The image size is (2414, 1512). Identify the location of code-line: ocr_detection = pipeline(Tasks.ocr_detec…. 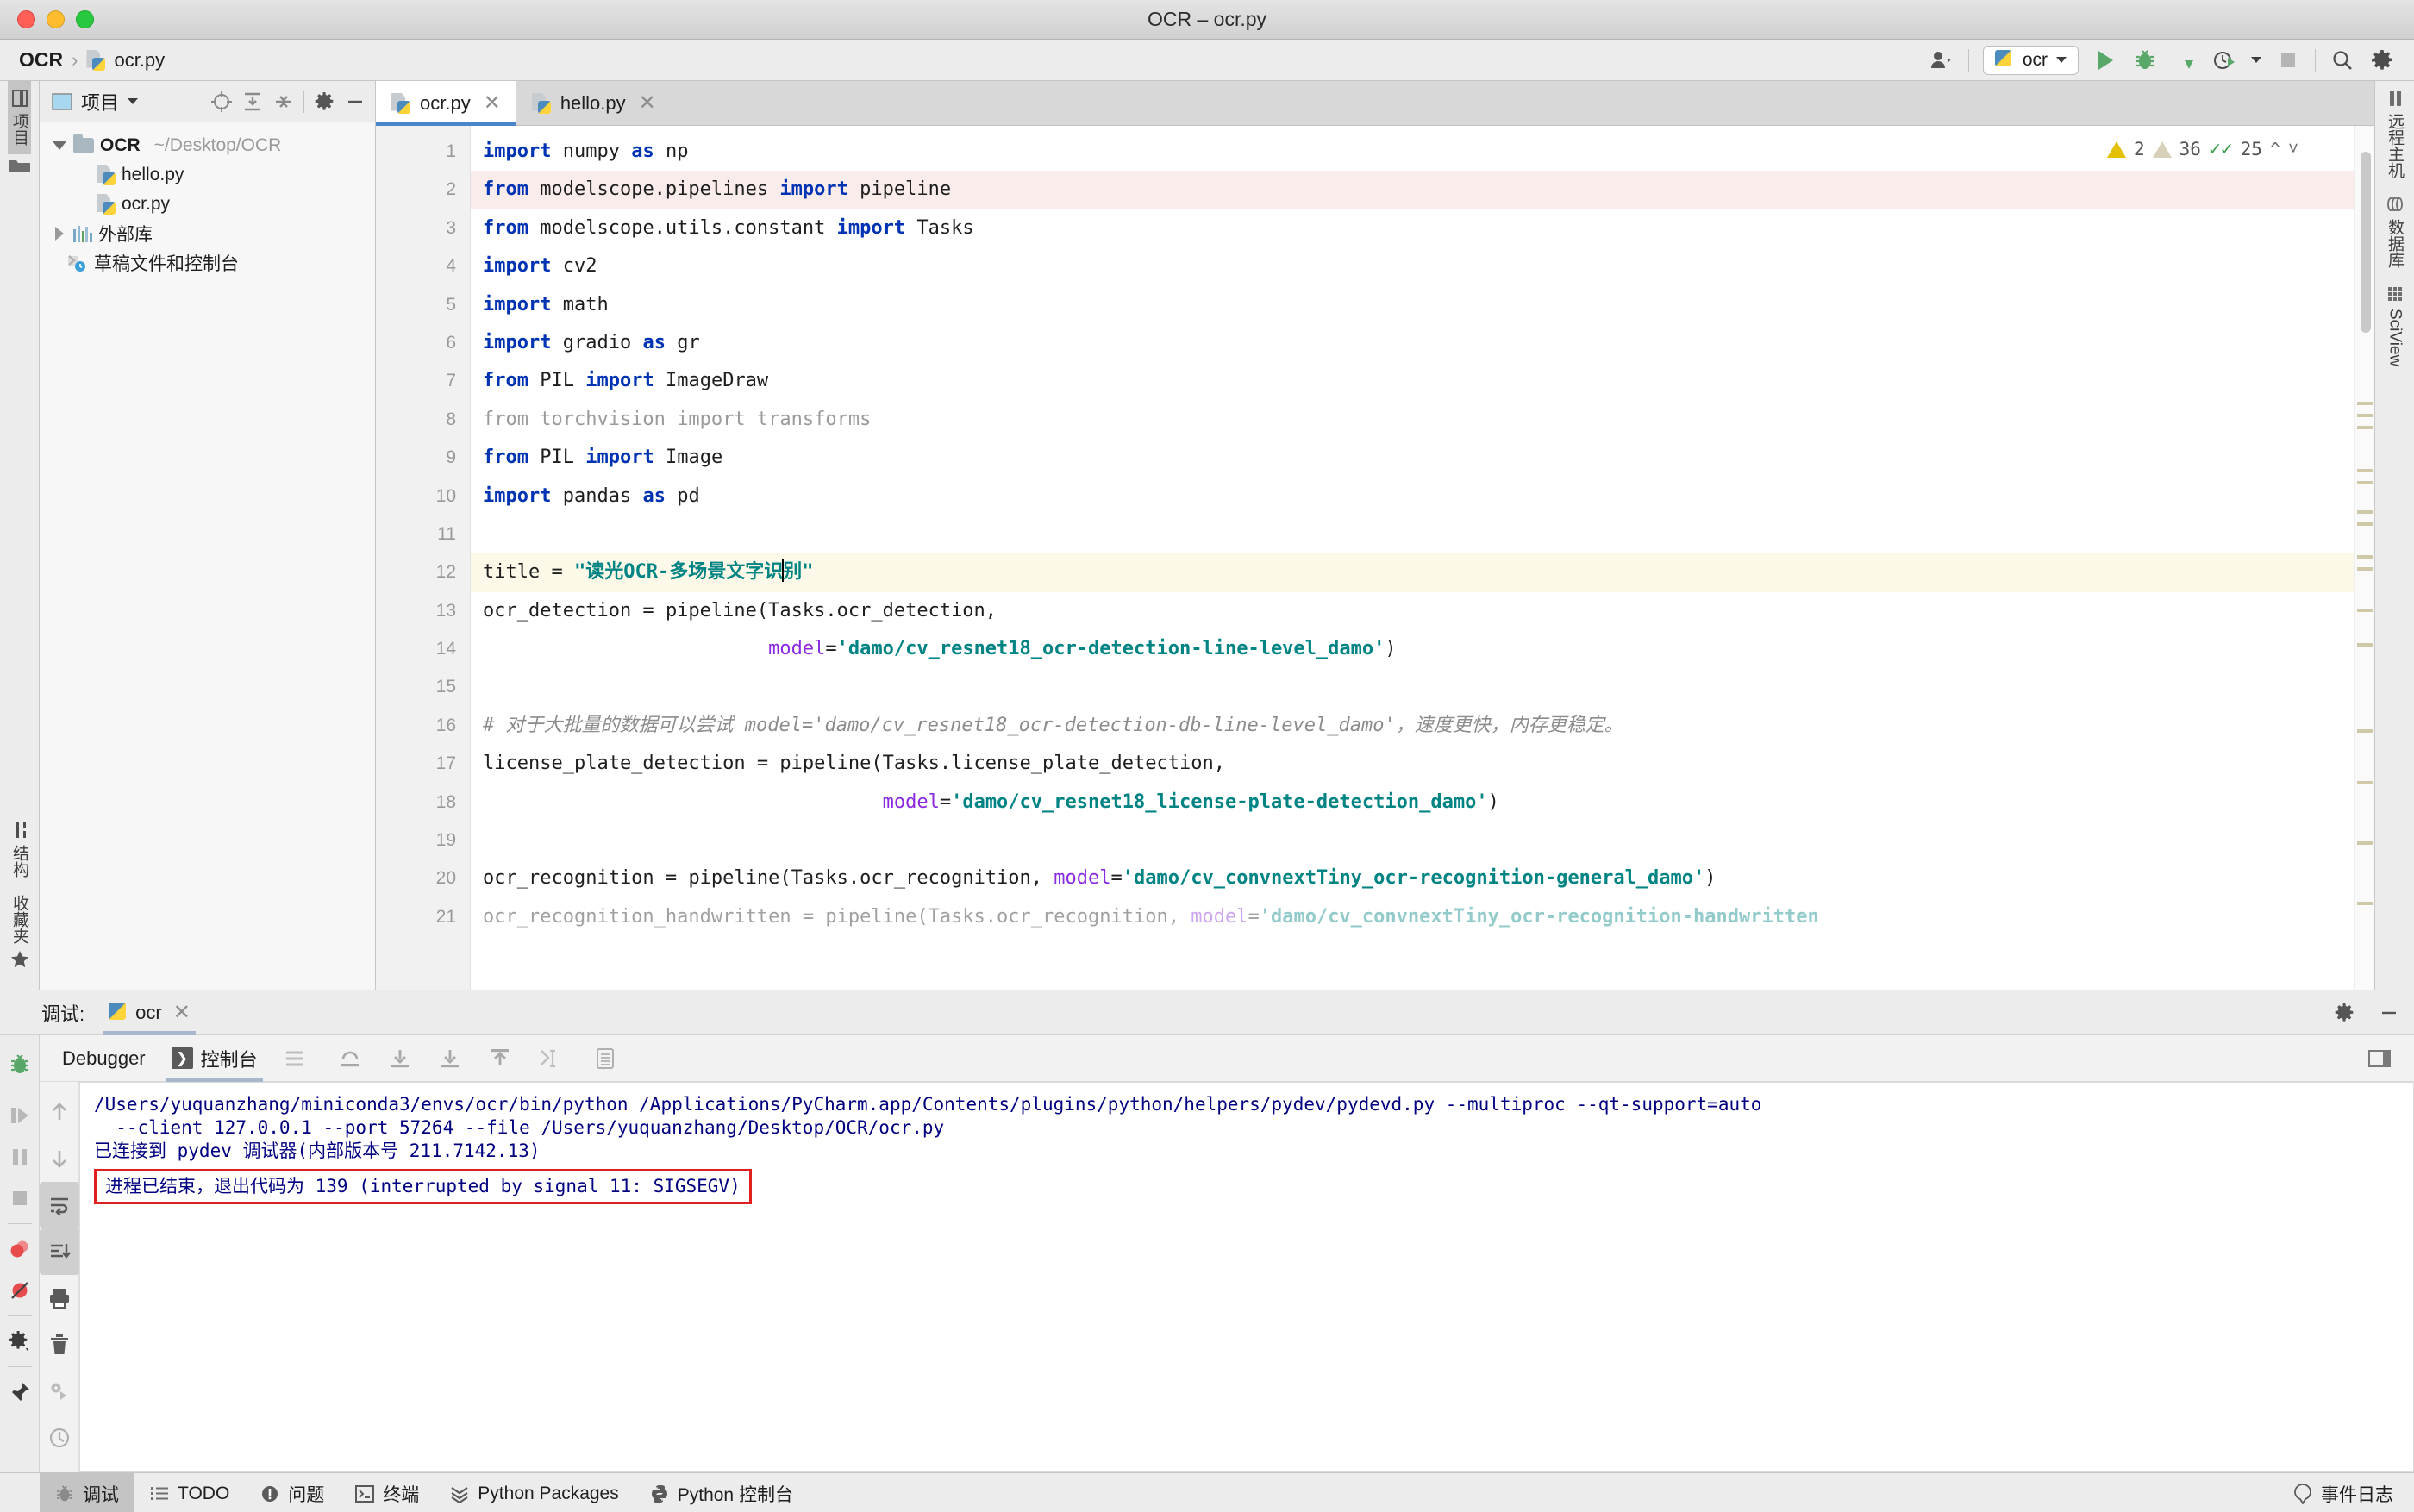
(740, 610).